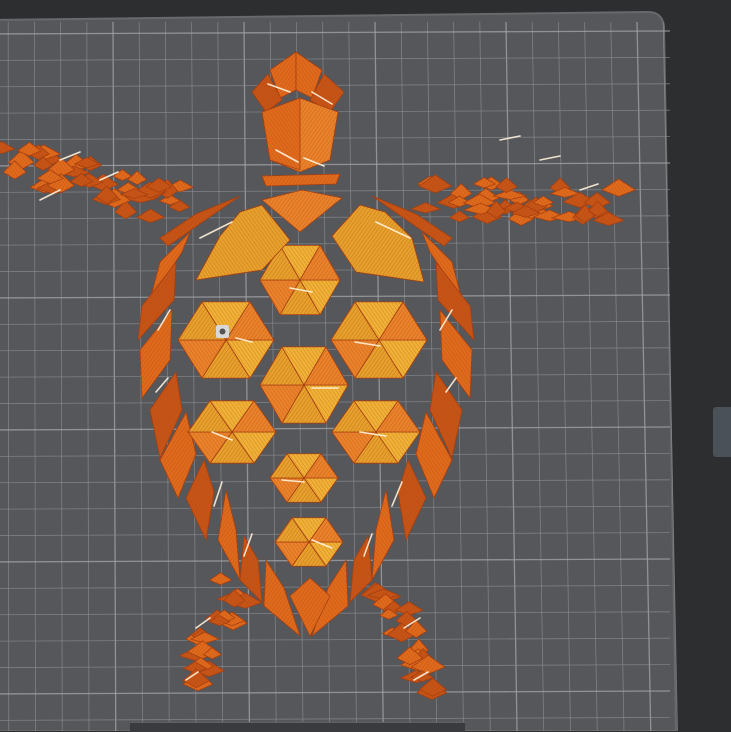 The image size is (731, 732). What do you see at coordinates (8, 376) in the screenshot?
I see `grid-line` at bounding box center [8, 376].